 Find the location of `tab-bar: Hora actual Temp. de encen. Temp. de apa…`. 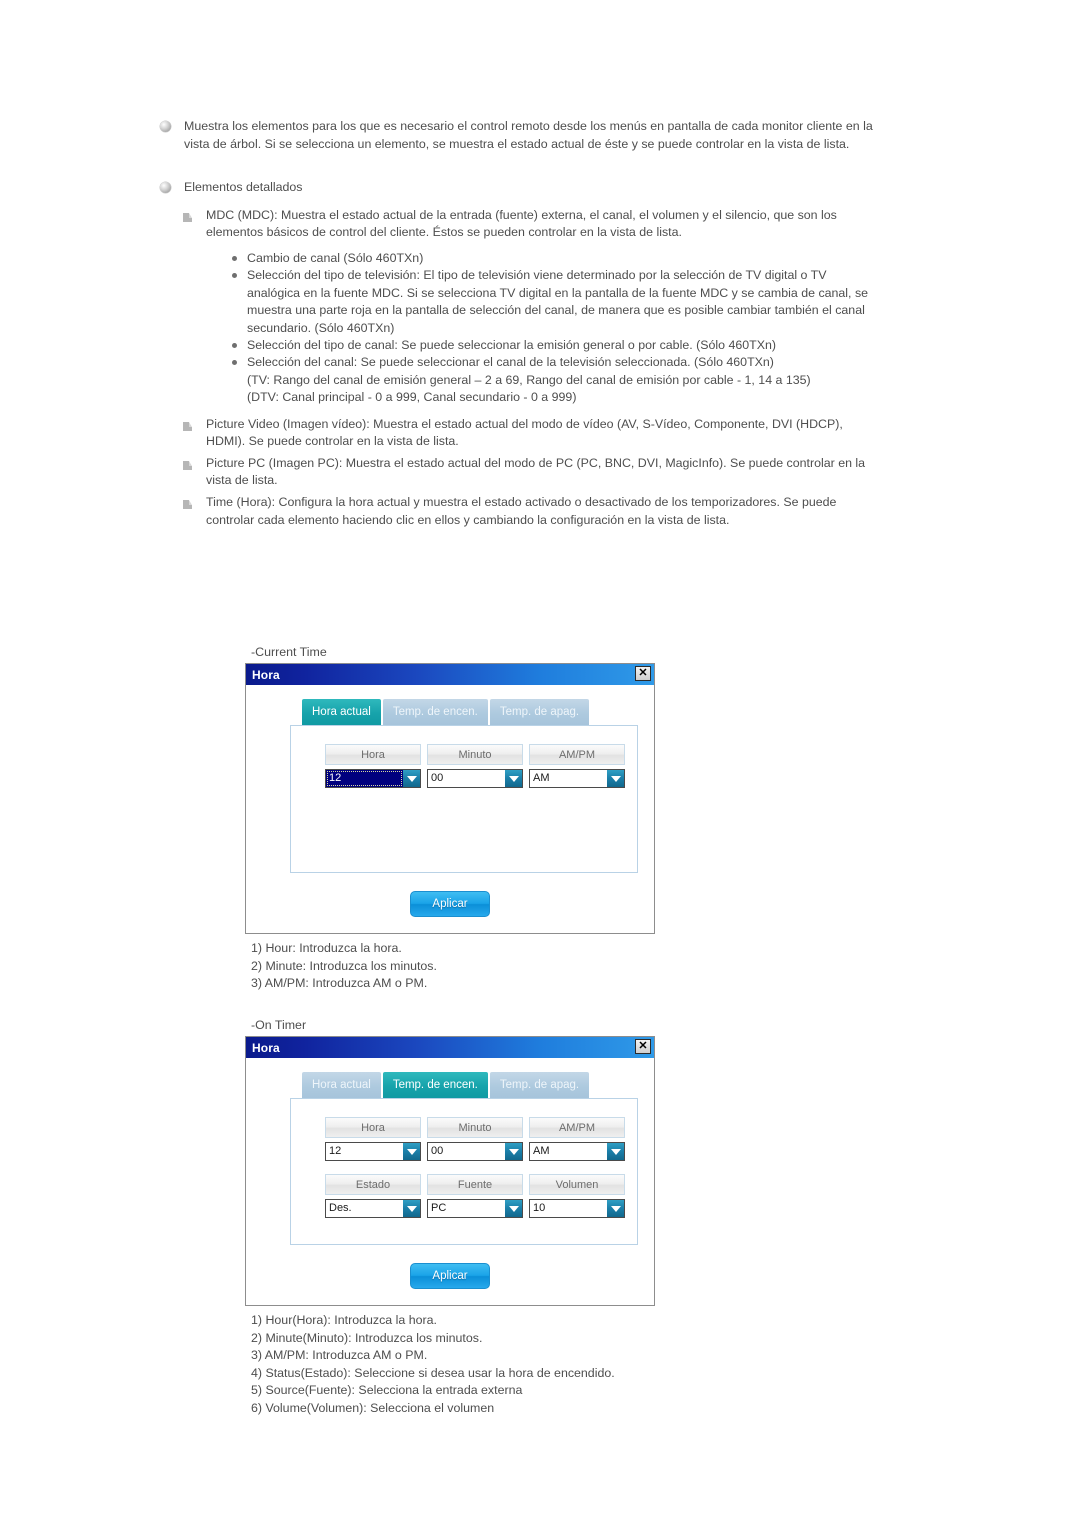

tab-bar: Hora actual Temp. de encen. Temp. de apa… is located at coordinates (472, 1085).